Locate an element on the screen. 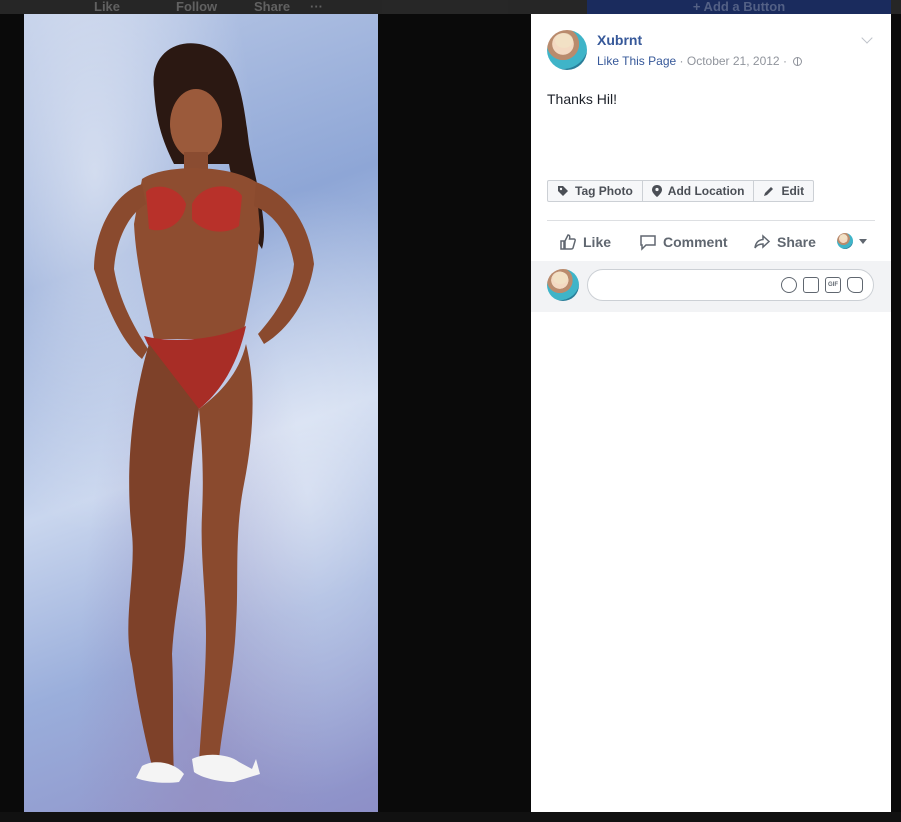 The image size is (901, 822). pencil-icon is located at coordinates (769, 191).